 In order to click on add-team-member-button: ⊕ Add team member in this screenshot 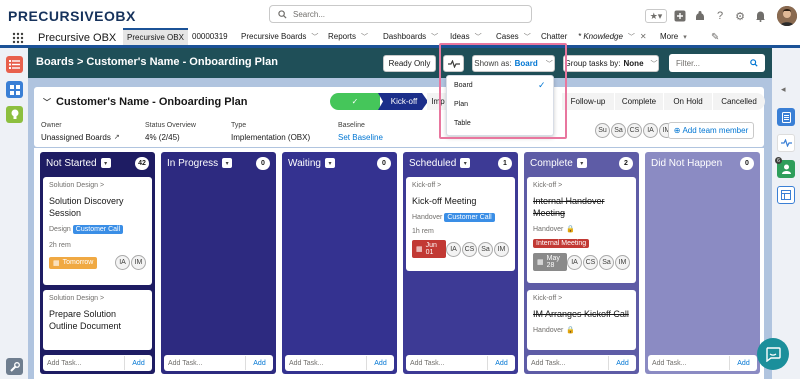, I will do `click(711, 130)`.